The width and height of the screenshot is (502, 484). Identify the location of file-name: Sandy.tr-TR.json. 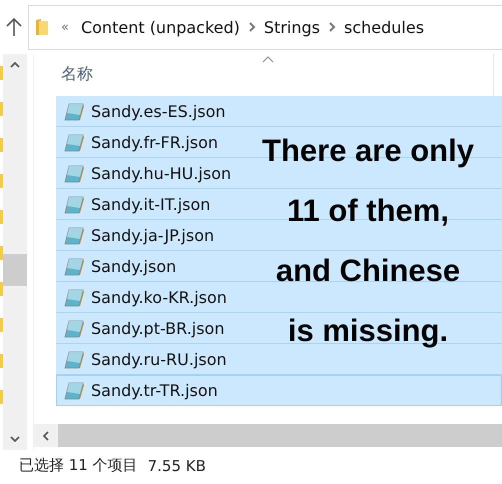
(154, 390).